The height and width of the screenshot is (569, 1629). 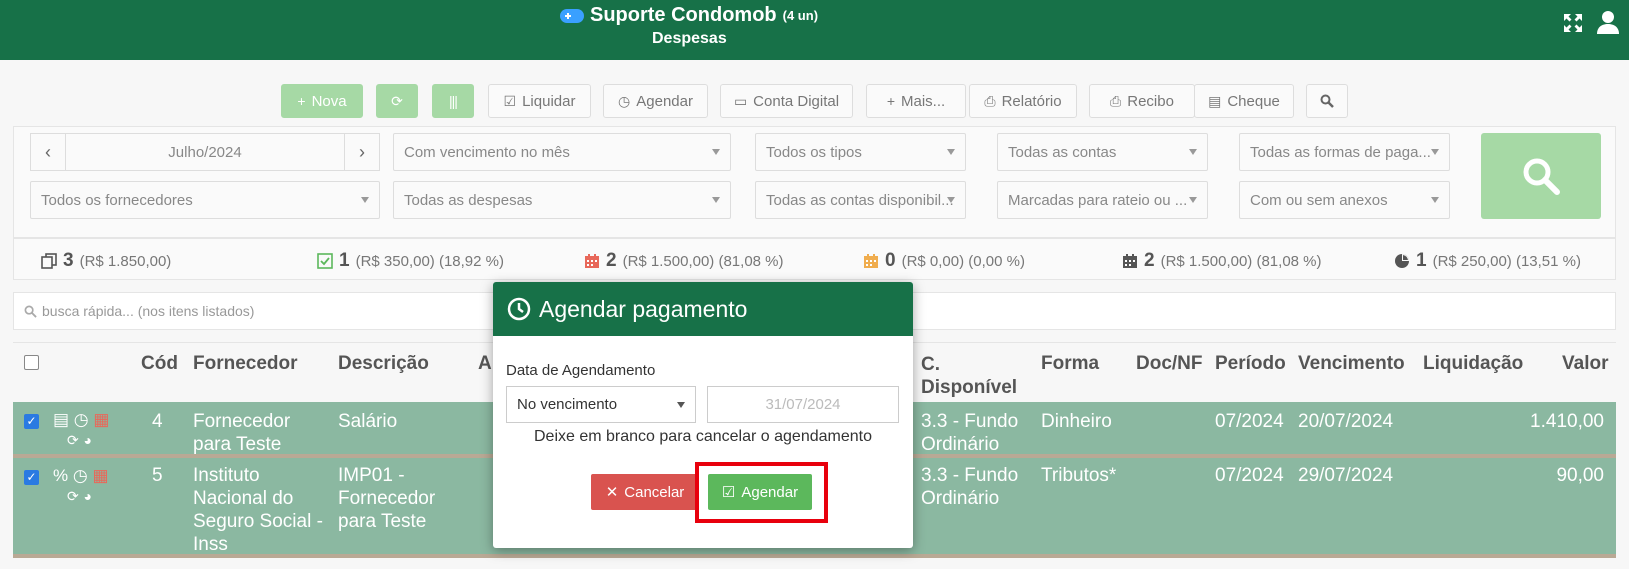 I want to click on percent-icon: %, so click(x=60, y=475).